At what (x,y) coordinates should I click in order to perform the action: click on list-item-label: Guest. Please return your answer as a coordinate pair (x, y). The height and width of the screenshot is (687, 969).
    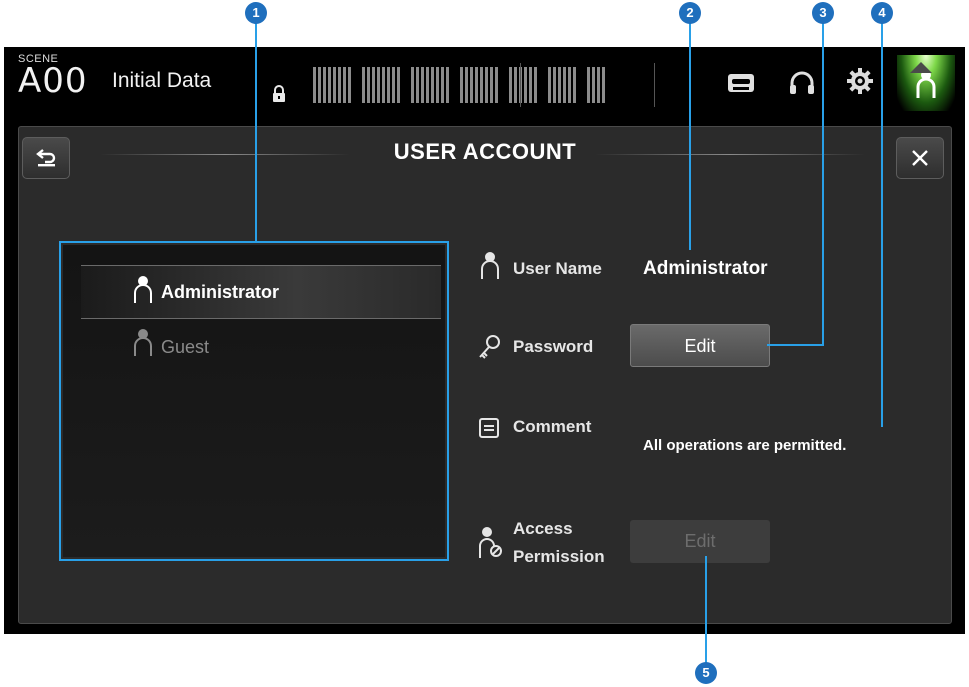
    Looking at the image, I should click on (185, 347).